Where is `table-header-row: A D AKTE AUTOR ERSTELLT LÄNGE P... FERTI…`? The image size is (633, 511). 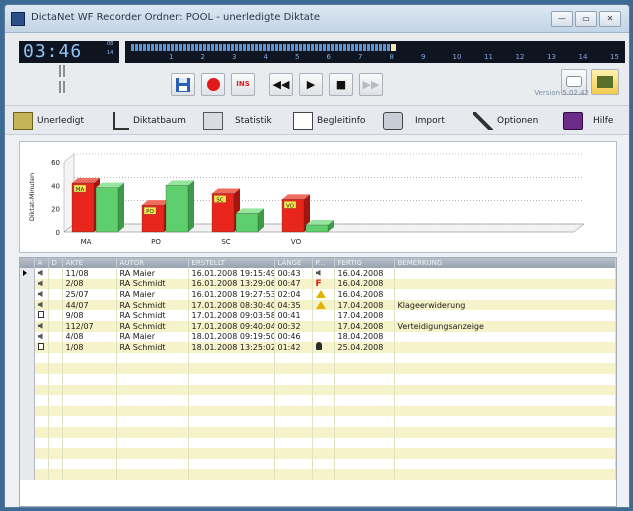 table-header-row: A D AKTE AUTOR ERSTELLT LÄNGE P... FERTI… is located at coordinates (318, 263).